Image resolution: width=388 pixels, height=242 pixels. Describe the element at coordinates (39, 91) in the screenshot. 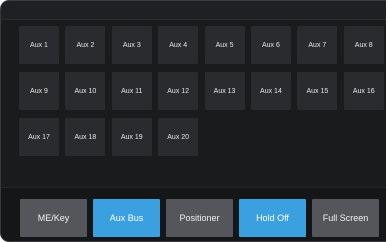

I see `aux-button-9: Aux 9` at that location.